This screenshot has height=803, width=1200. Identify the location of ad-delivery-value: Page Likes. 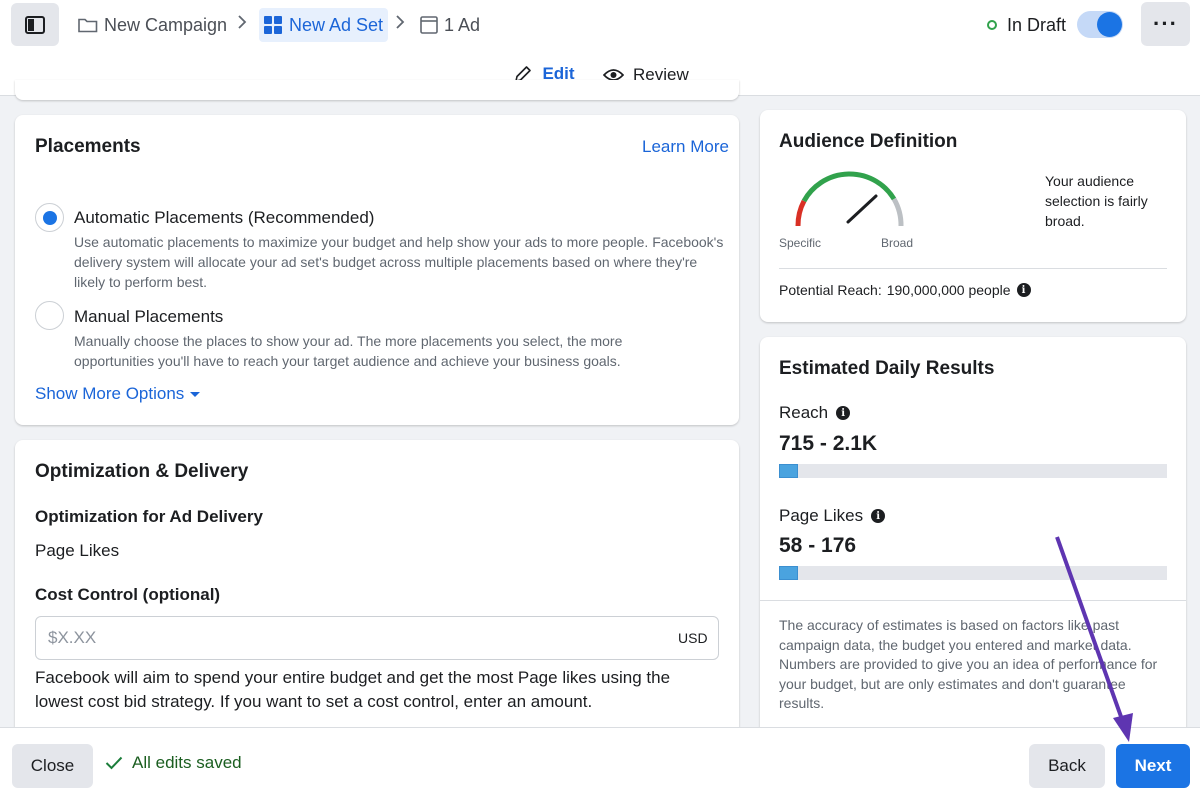
(77, 551).